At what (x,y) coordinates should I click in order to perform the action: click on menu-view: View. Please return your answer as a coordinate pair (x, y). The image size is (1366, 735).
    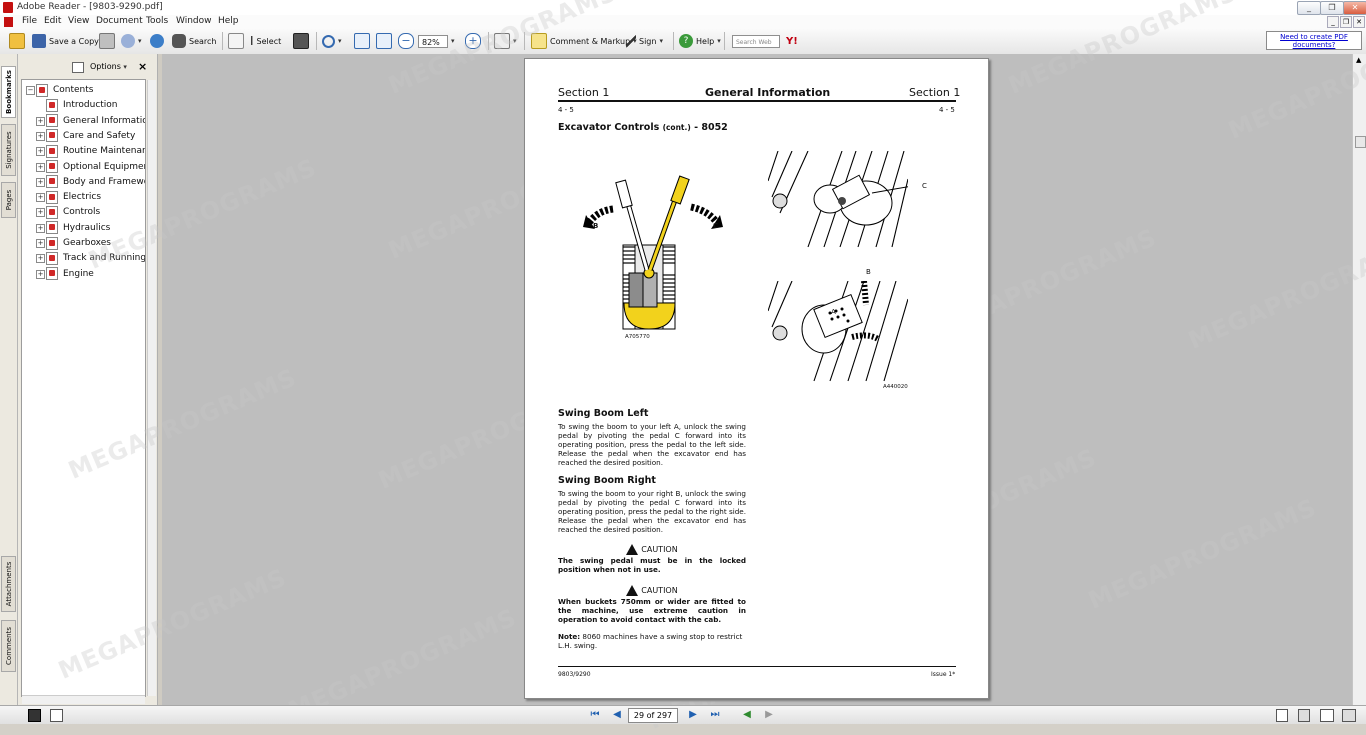
    Looking at the image, I should click on (78, 21).